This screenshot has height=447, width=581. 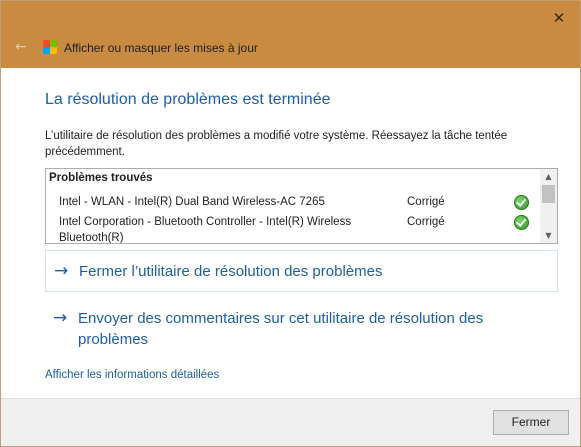 What do you see at coordinates (548, 194) in the screenshot?
I see `scroll-thumb` at bounding box center [548, 194].